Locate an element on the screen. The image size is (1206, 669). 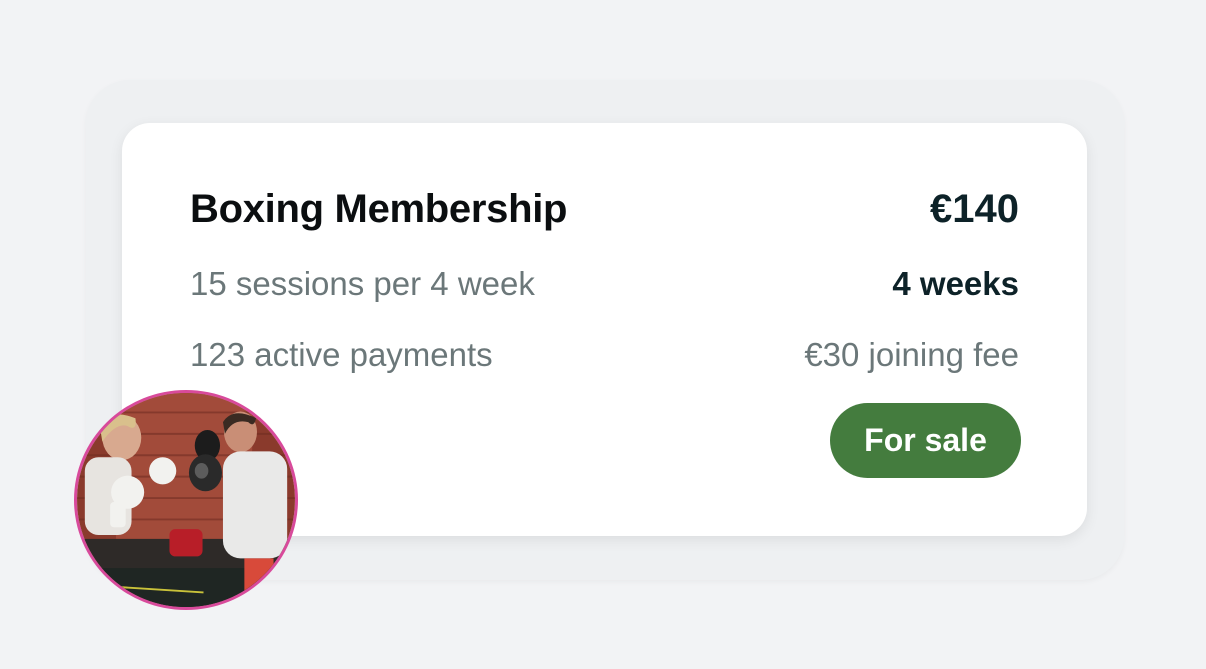
avatar is located at coordinates (186, 500).